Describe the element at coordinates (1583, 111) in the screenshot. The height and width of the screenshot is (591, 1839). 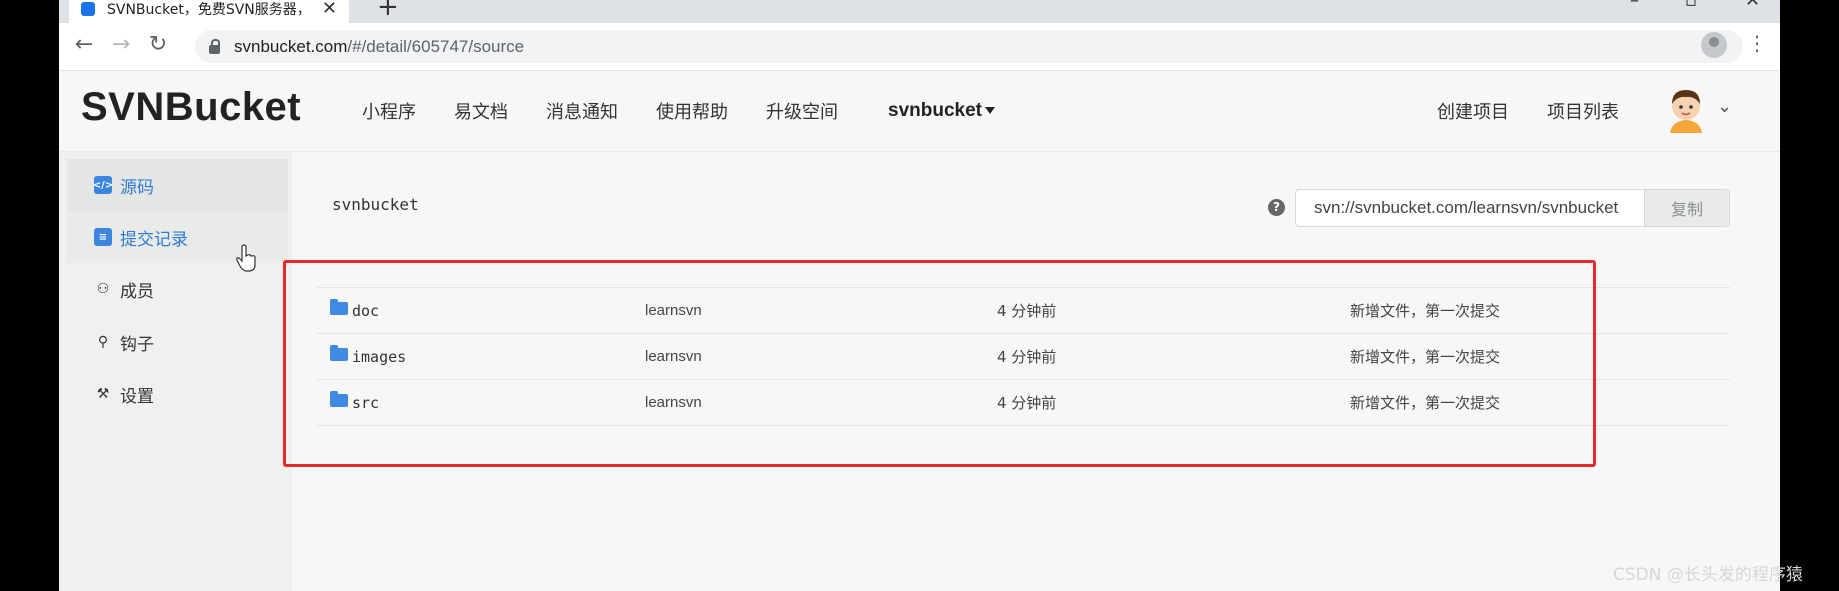
I see `project-list-link: 项目列表` at that location.